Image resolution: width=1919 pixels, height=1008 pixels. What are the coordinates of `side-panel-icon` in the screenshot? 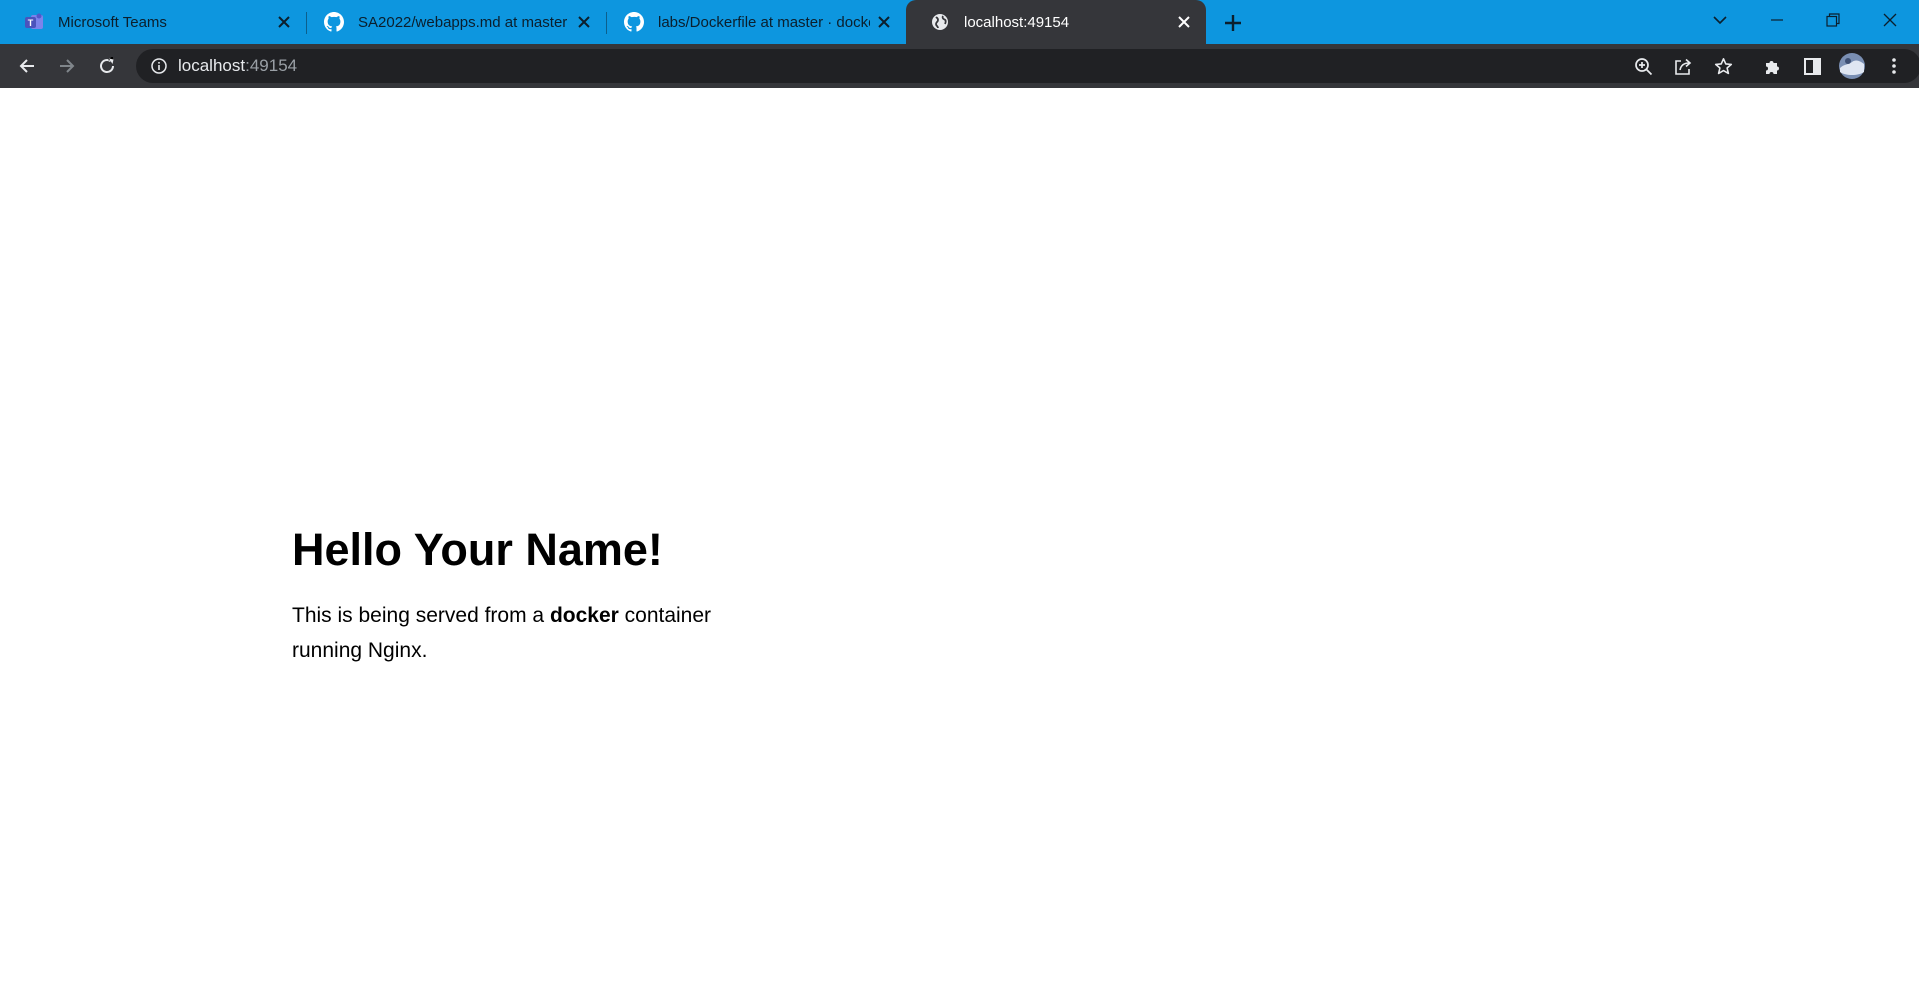 It's located at (1812, 66).